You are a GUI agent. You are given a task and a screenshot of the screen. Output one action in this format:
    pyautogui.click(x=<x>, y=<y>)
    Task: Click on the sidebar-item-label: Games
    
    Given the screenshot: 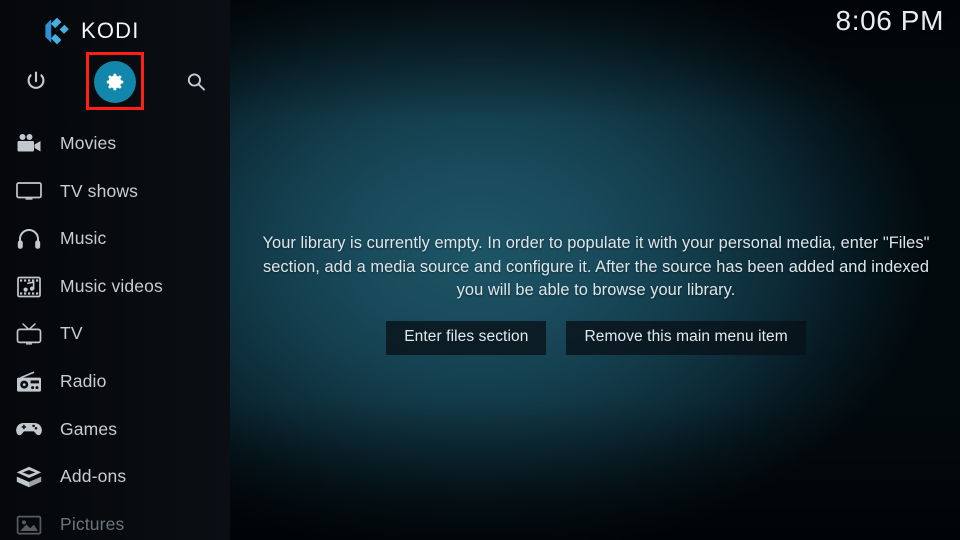 What is the action you would take?
    pyautogui.click(x=89, y=428)
    